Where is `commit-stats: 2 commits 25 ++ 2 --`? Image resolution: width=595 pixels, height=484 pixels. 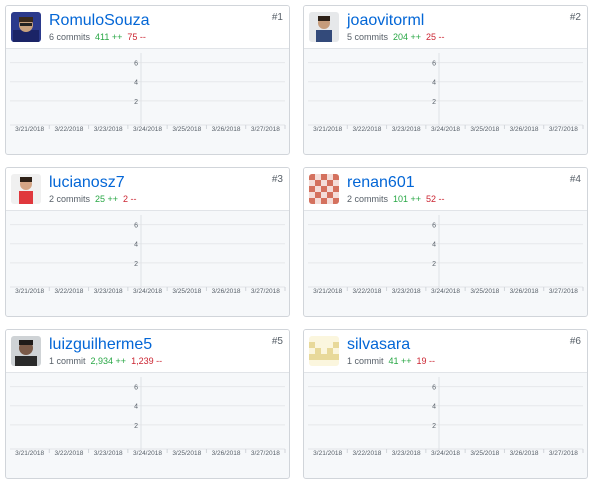
commit-stats: 2 commits 25 ++ 2 -- is located at coordinates (93, 199).